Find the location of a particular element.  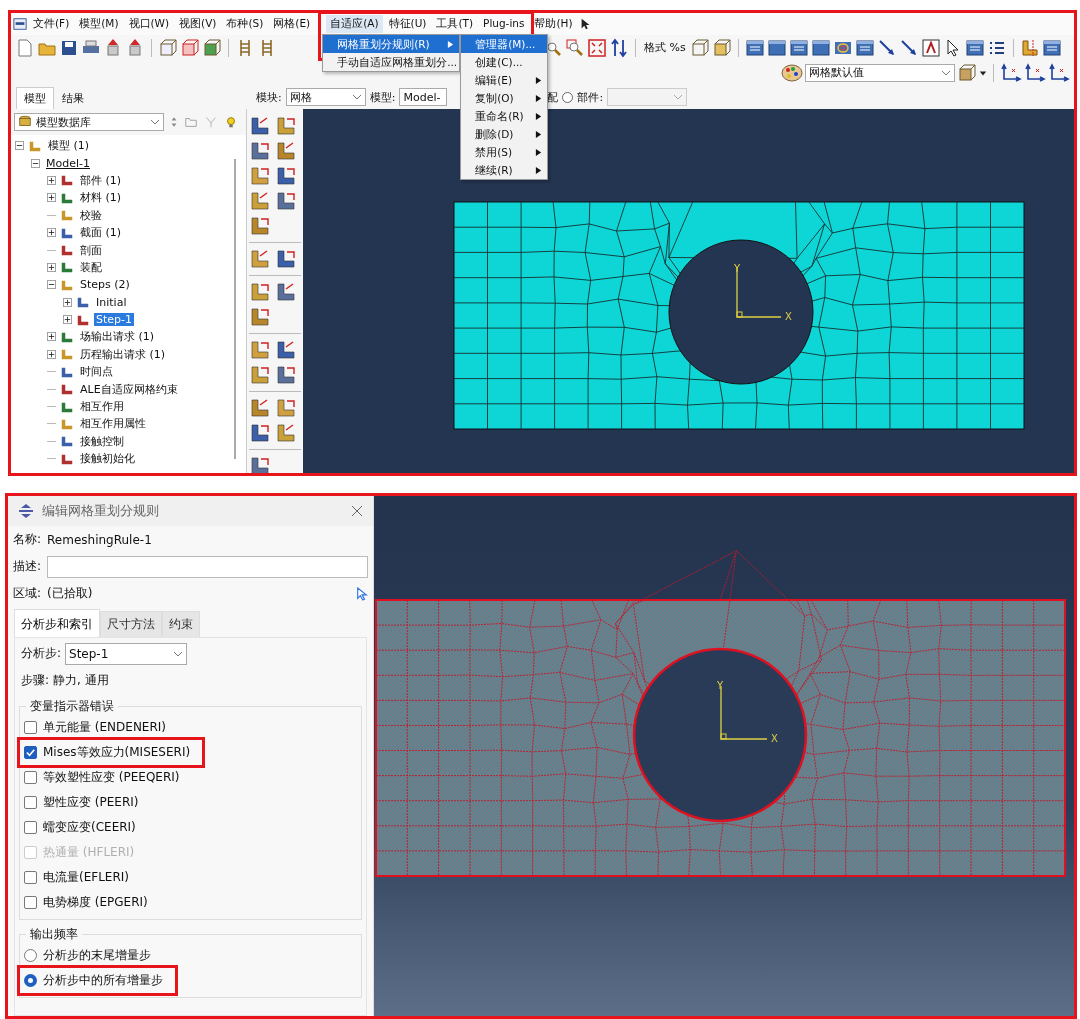

dialog-title: 编辑网格重划分规则 is located at coordinates (100, 511).